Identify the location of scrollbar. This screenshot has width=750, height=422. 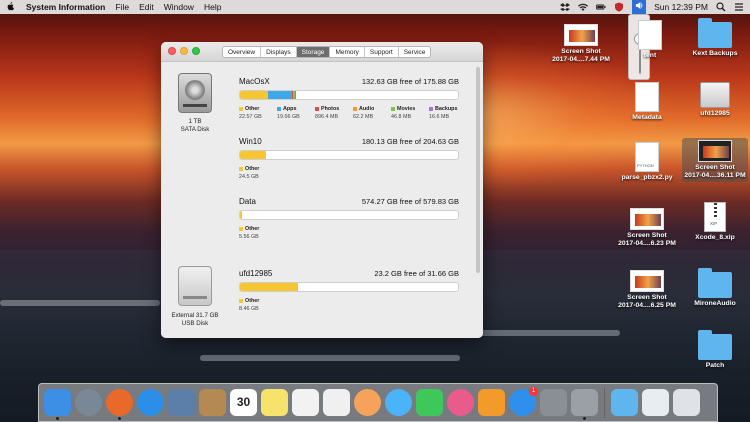
(478, 170).